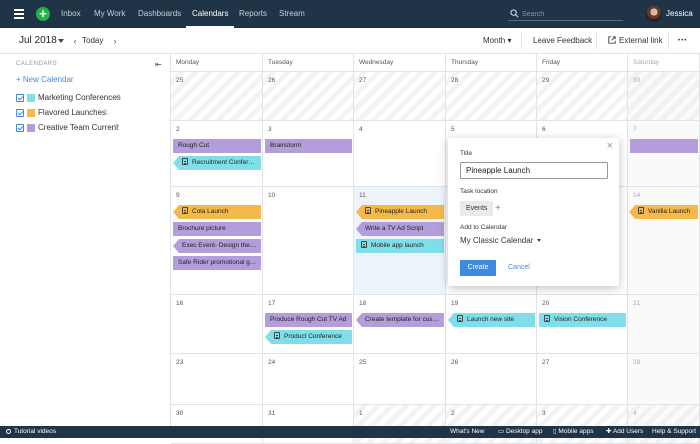 The width and height of the screenshot is (700, 444). I want to click on mobile-apps-link: ▯ Mobile apps, so click(573, 432).